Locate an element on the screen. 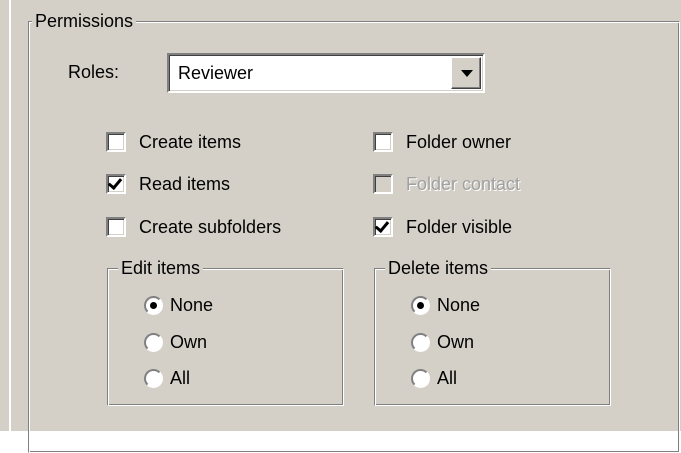 This screenshot has width=681, height=453. delete-items-group: Delete items None Own All is located at coordinates (492, 331).